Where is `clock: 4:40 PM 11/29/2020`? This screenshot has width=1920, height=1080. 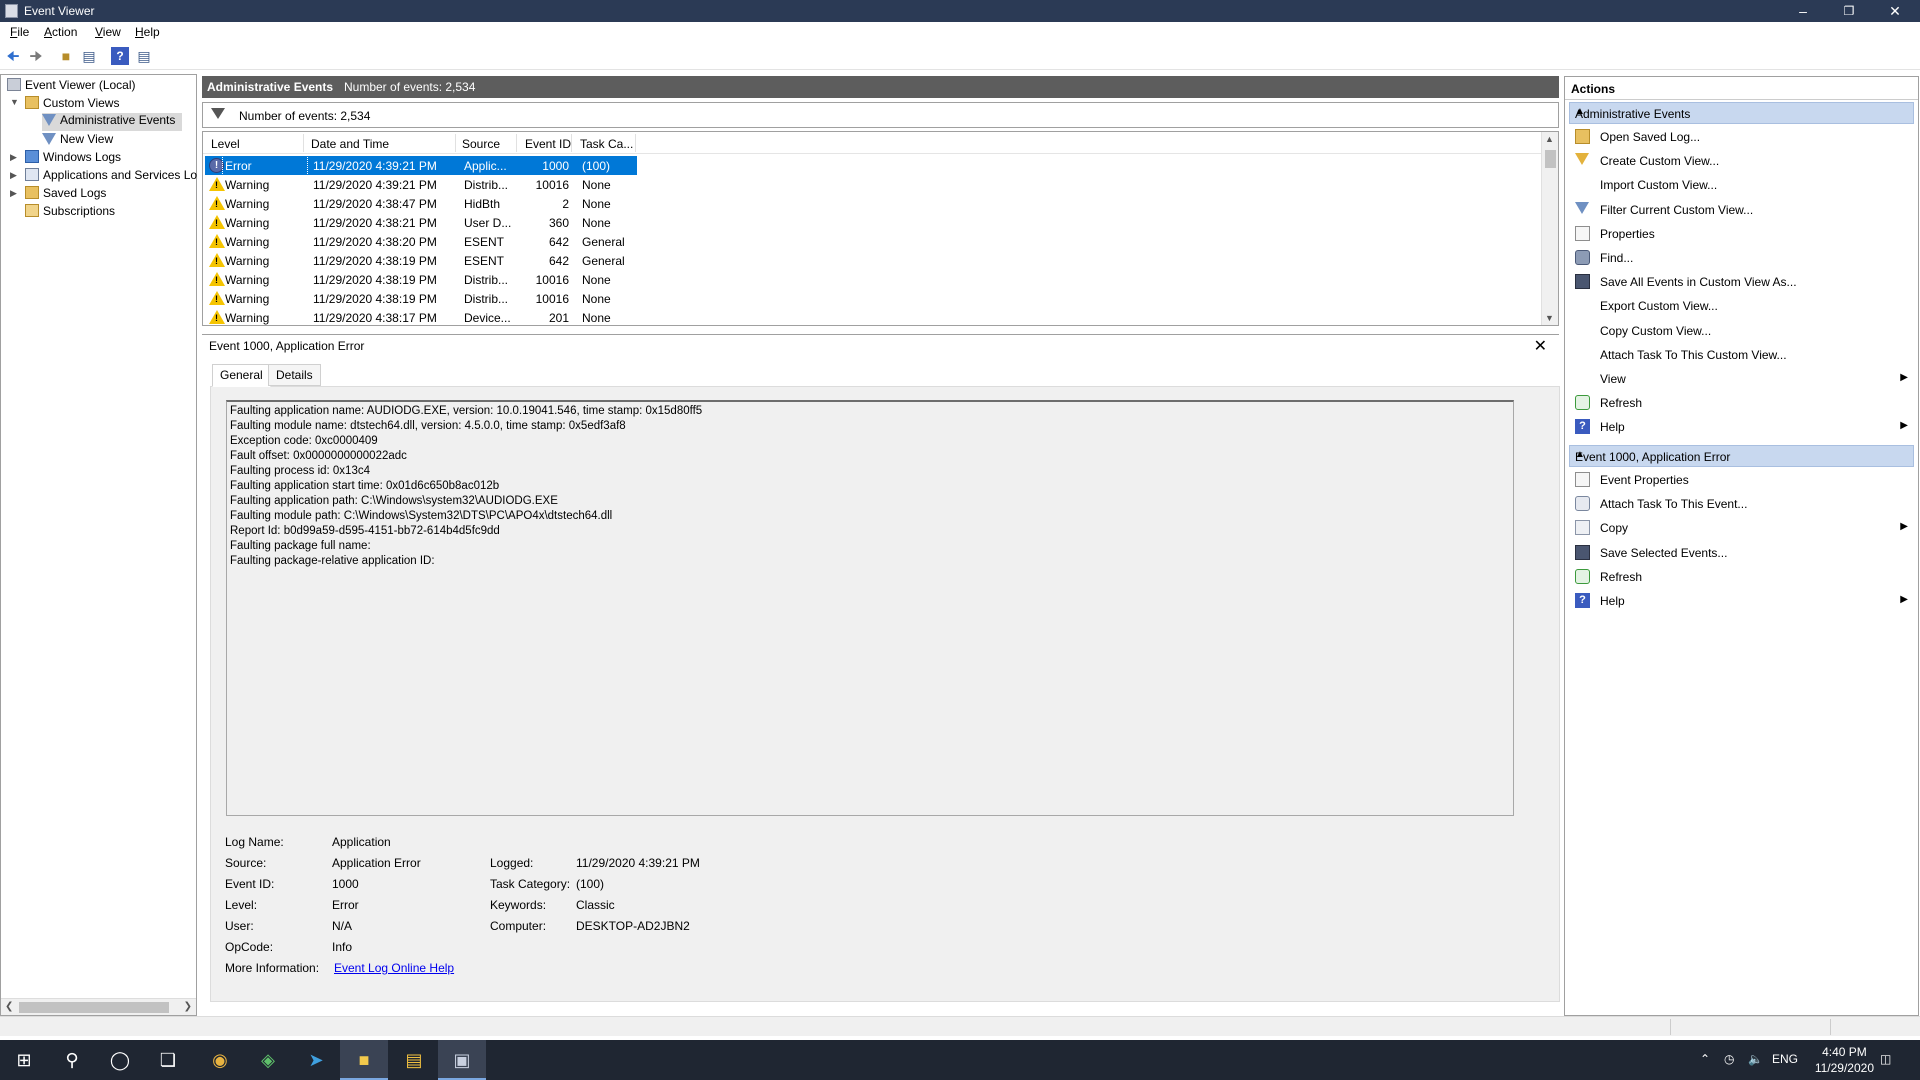 clock: 4:40 PM 11/29/2020 is located at coordinates (1844, 1060).